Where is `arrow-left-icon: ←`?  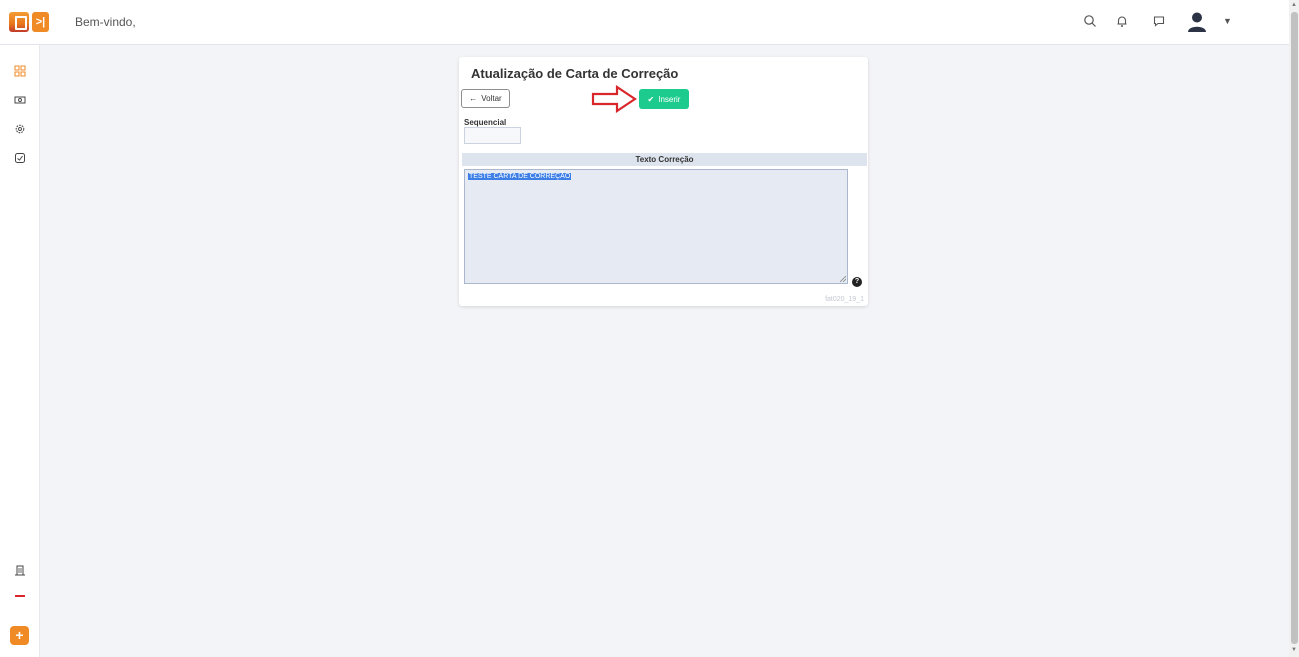
arrow-left-icon: ← is located at coordinates (473, 98).